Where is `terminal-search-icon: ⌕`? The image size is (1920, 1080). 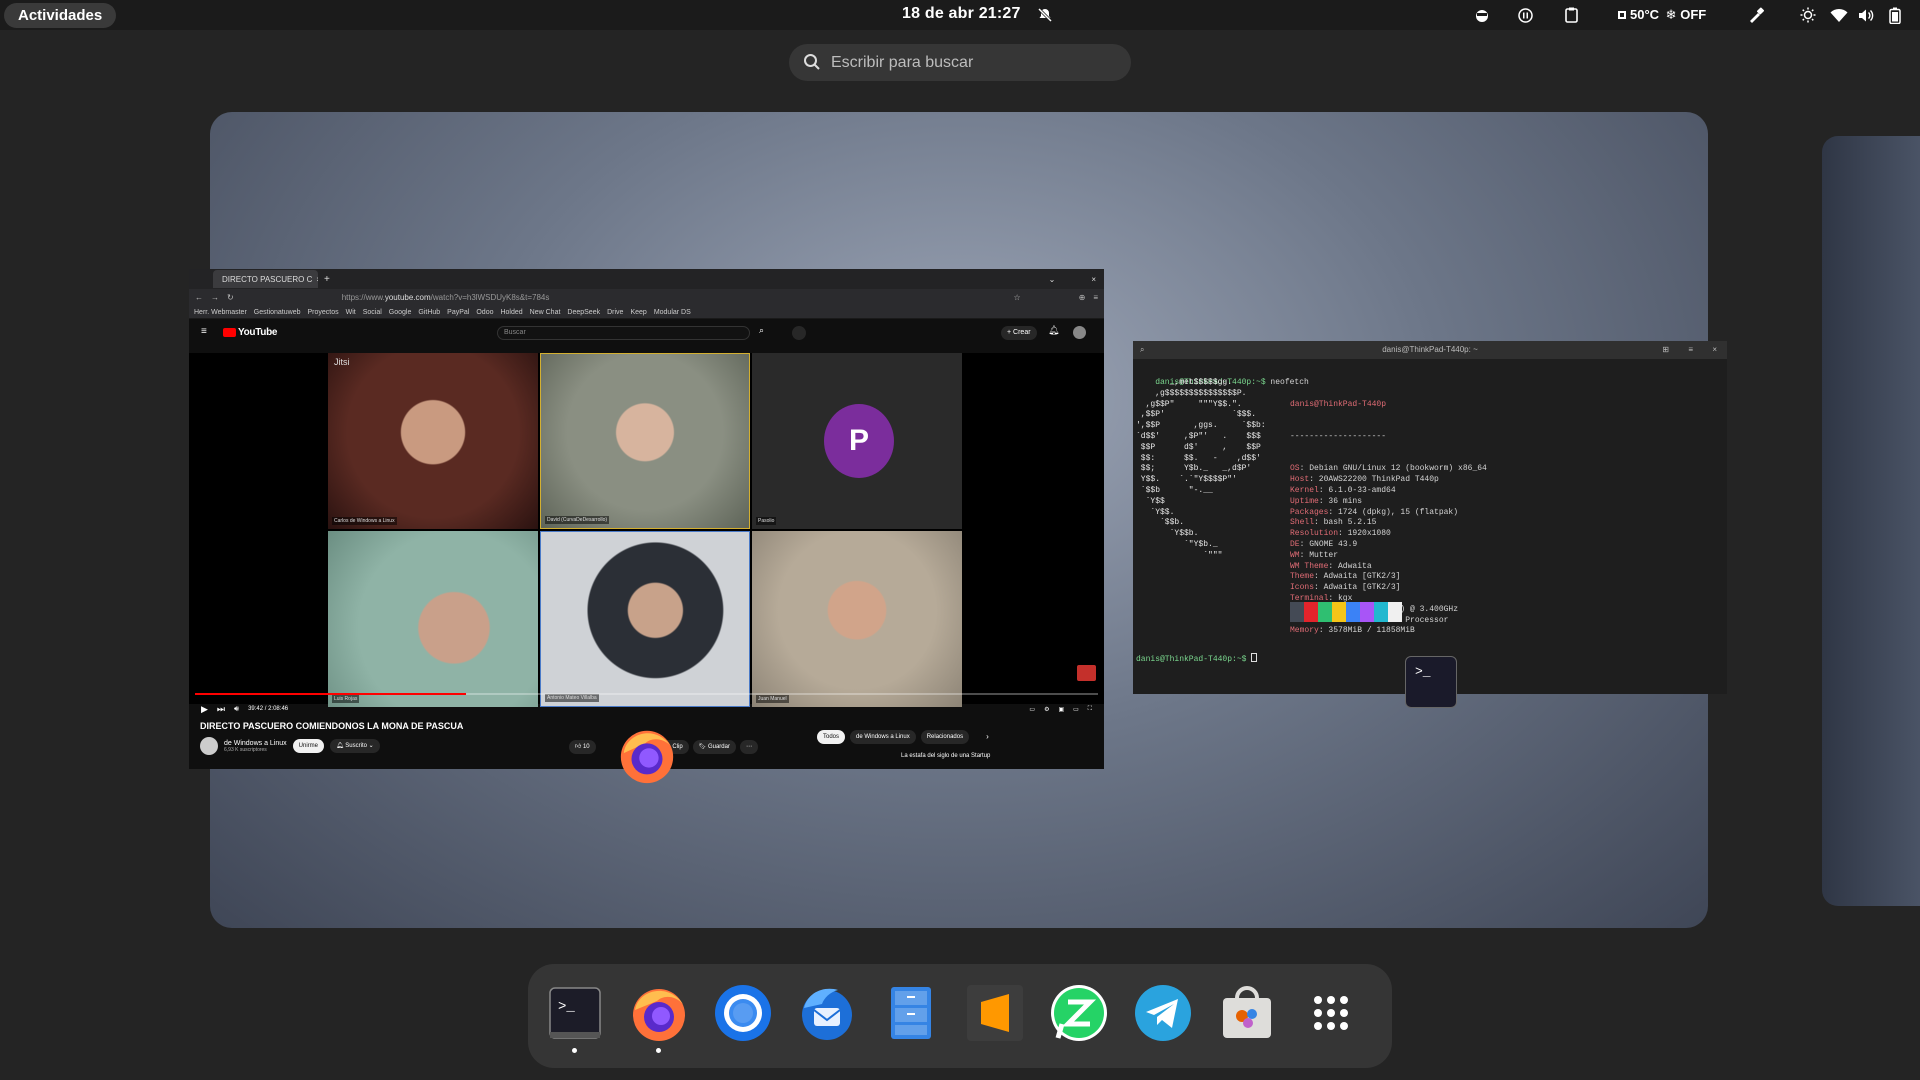 terminal-search-icon: ⌕ is located at coordinates (1142, 350).